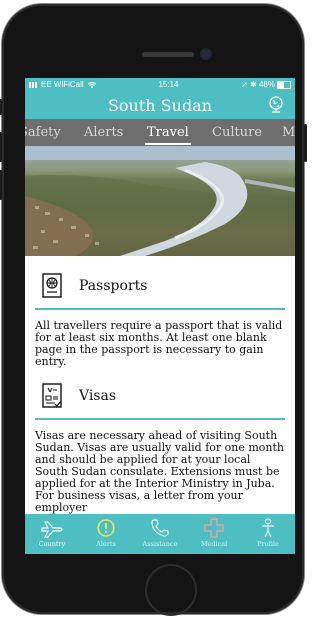 The width and height of the screenshot is (320, 619). What do you see at coordinates (1, 107) in the screenshot?
I see `mute-switch` at bounding box center [1, 107].